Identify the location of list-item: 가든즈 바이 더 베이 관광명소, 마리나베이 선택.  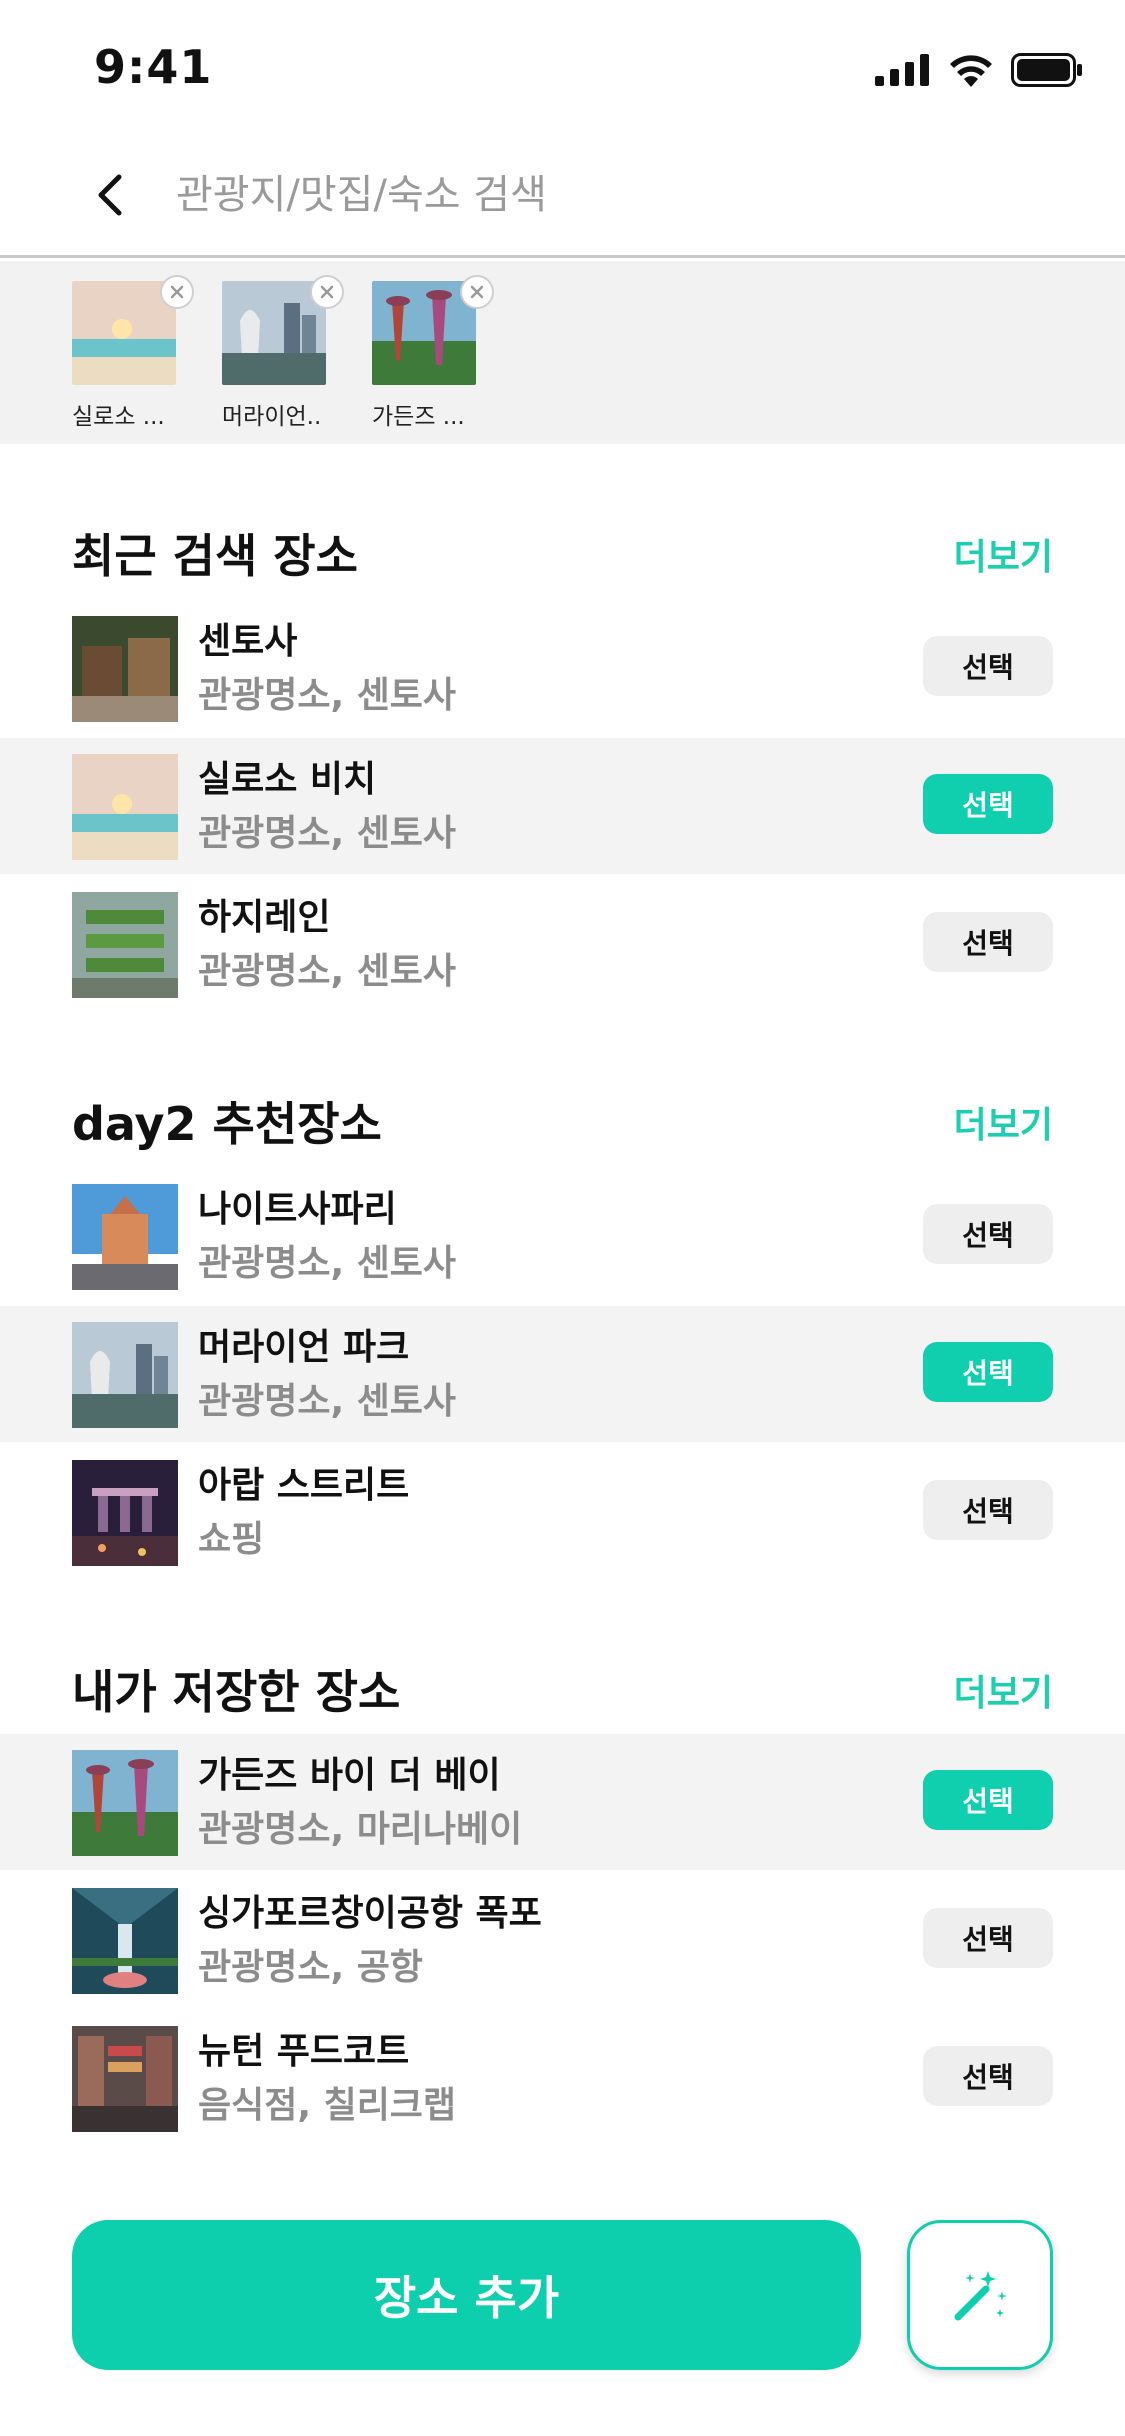
(562, 1802).